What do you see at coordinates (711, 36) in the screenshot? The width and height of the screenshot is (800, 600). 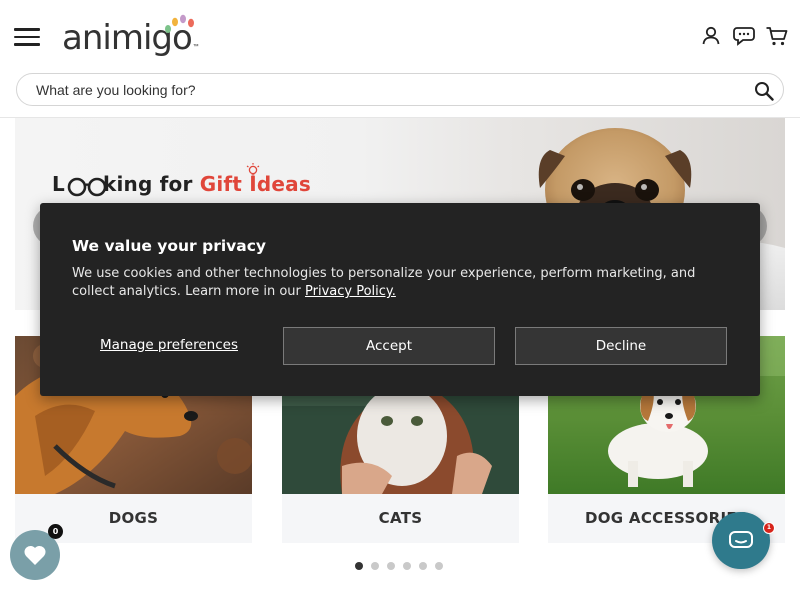 I see `user-icon` at bounding box center [711, 36].